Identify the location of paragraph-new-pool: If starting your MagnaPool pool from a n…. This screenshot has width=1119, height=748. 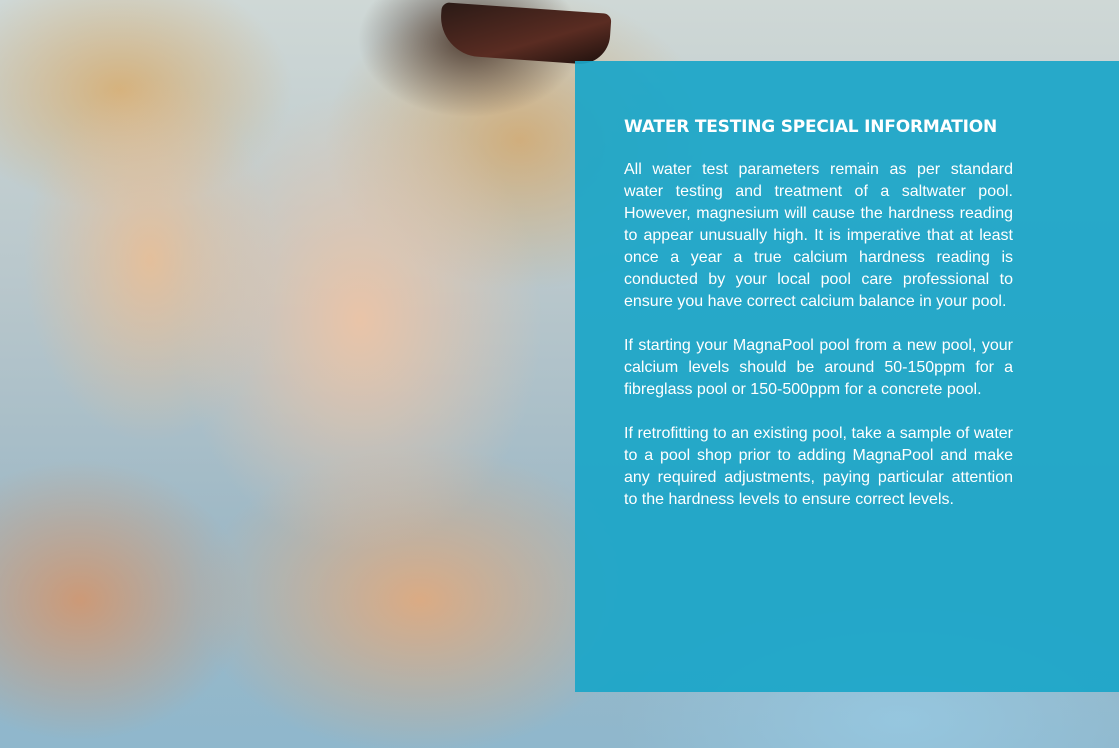
(818, 367).